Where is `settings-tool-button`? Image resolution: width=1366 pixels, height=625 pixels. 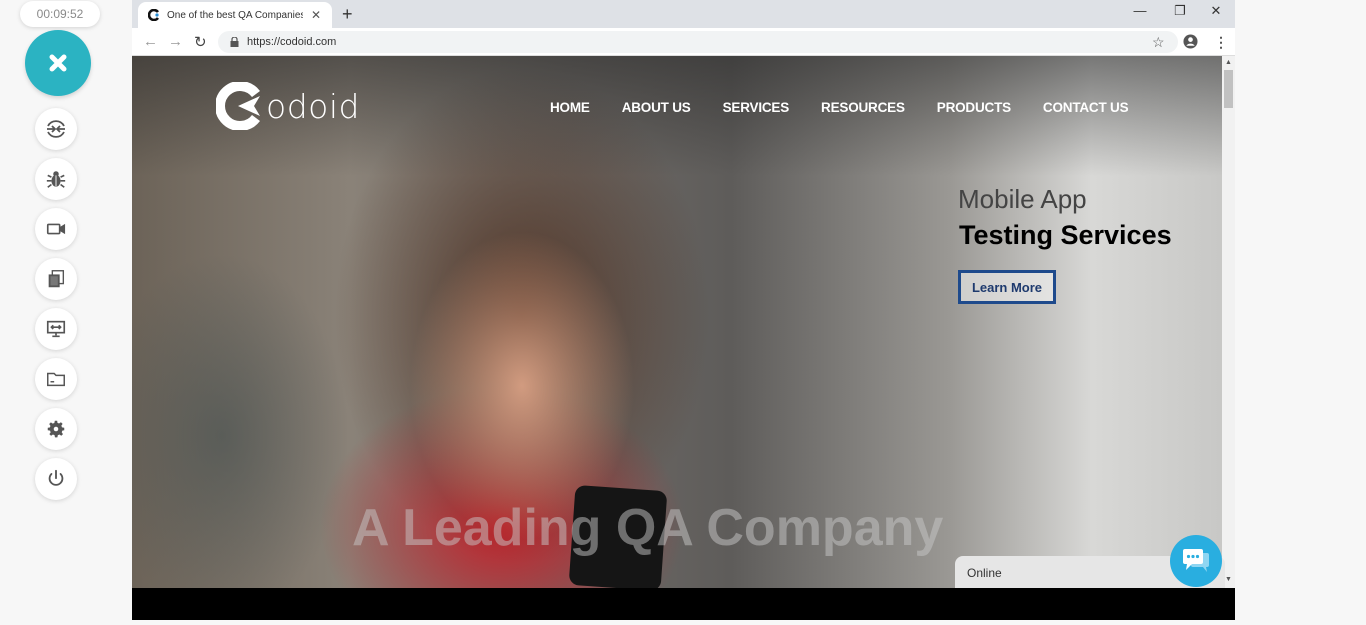 settings-tool-button is located at coordinates (56, 429).